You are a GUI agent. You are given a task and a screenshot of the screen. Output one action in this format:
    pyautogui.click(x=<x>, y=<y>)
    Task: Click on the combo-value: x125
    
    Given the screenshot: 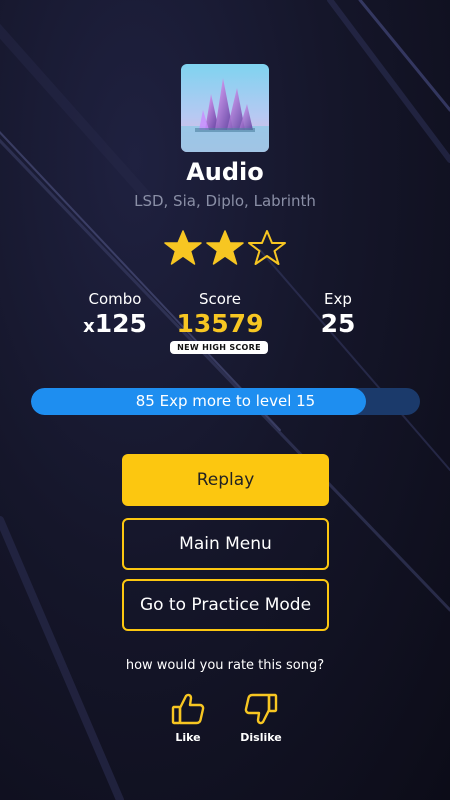 What is the action you would take?
    pyautogui.click(x=115, y=323)
    